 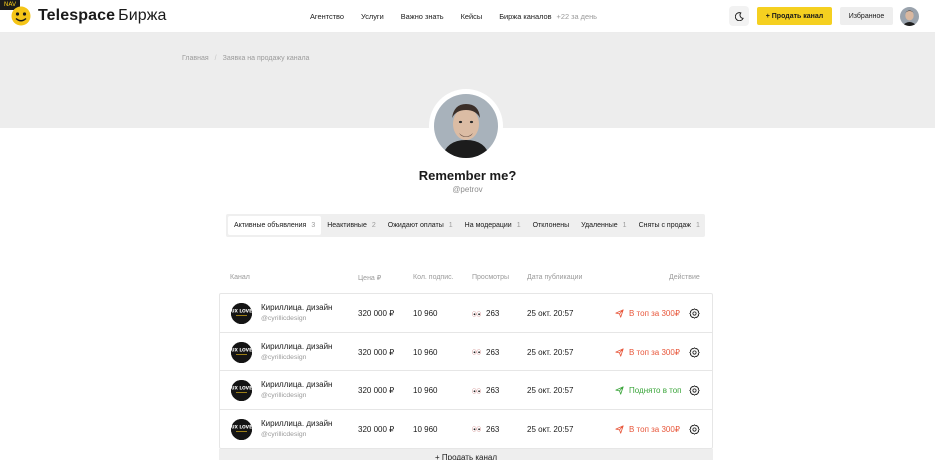 What do you see at coordinates (490, 277) in the screenshot?
I see `col-views: Просмотры` at bounding box center [490, 277].